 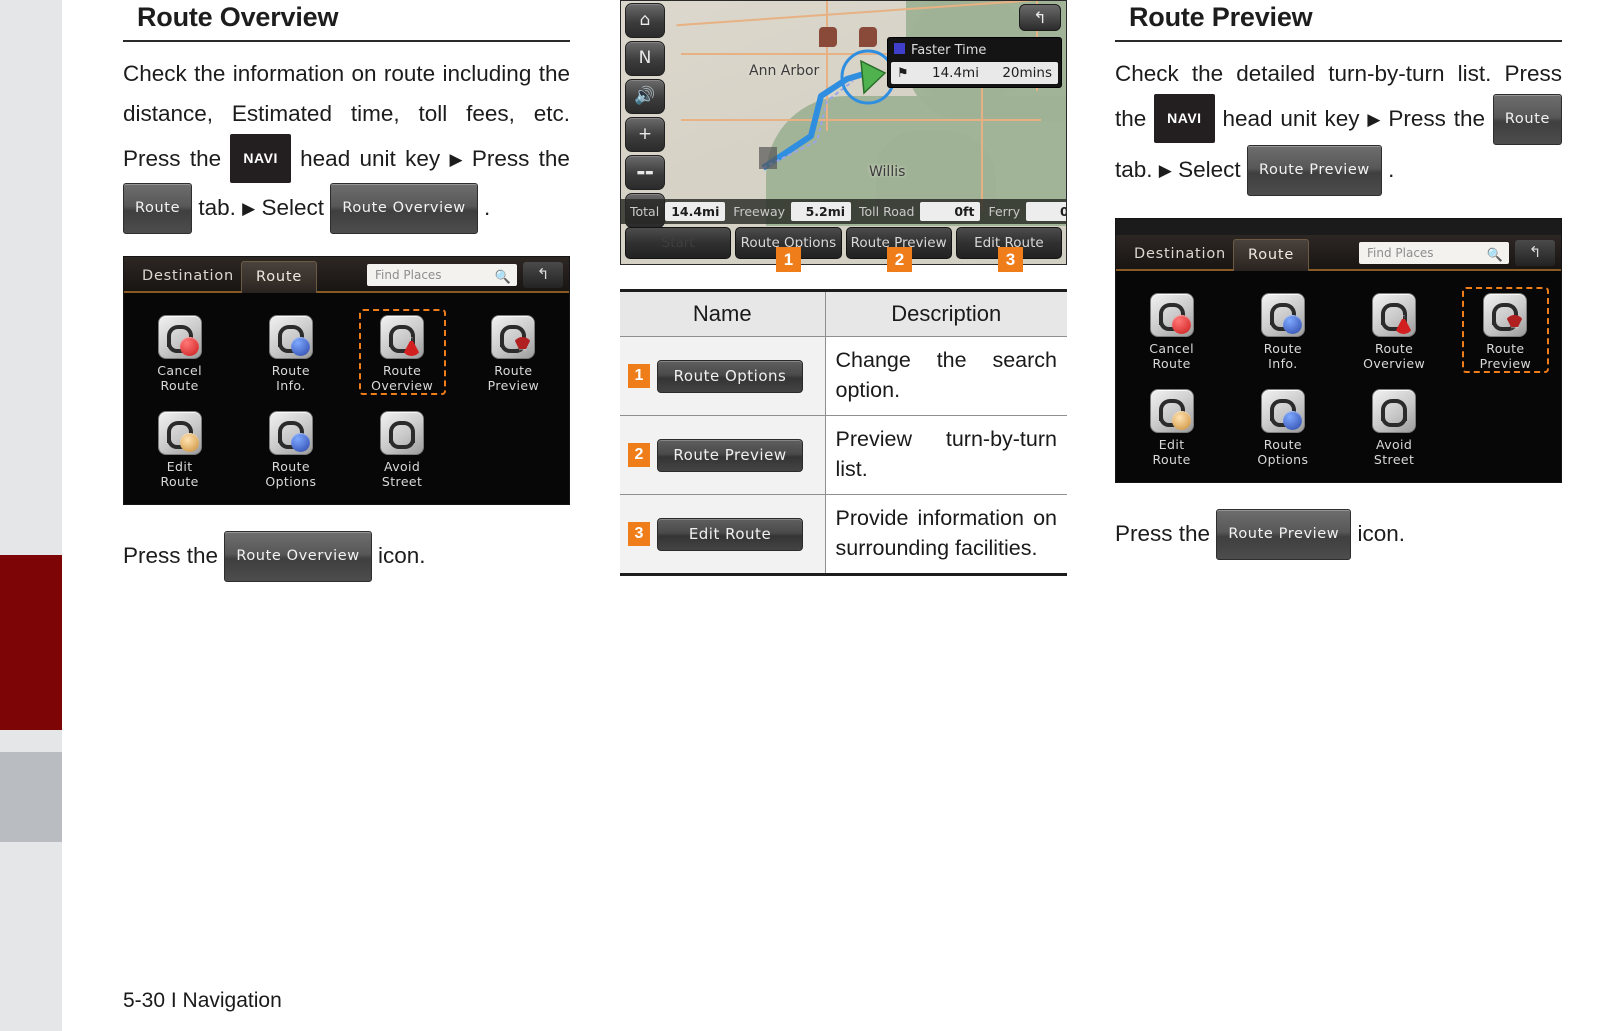 I want to click on icon-row-2-right: Edit Route Route Options Avoid Street, so click(x=1338, y=426).